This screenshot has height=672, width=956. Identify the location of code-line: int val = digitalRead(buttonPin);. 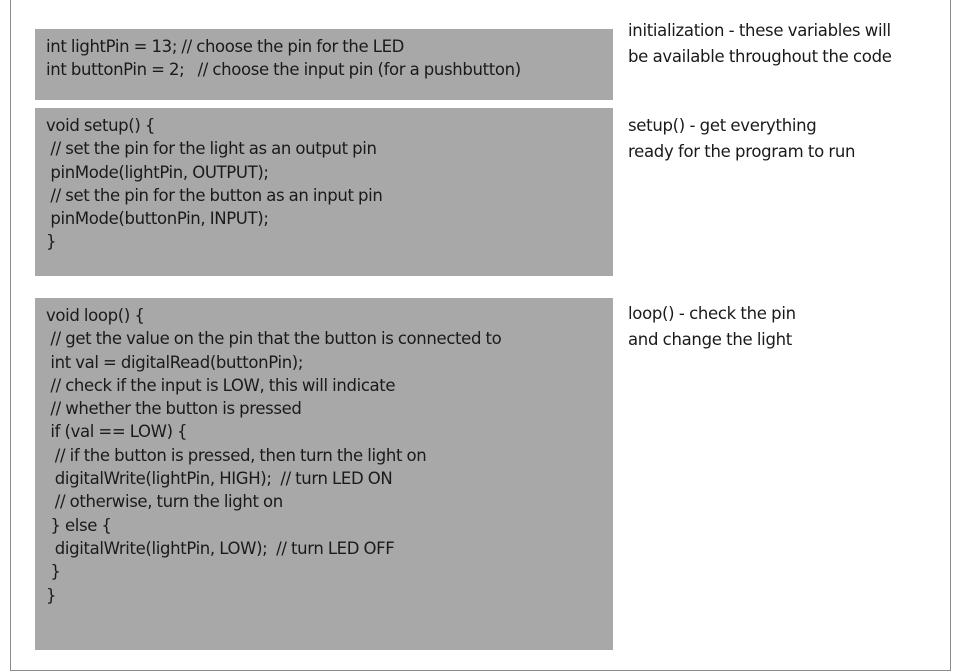
(175, 362).